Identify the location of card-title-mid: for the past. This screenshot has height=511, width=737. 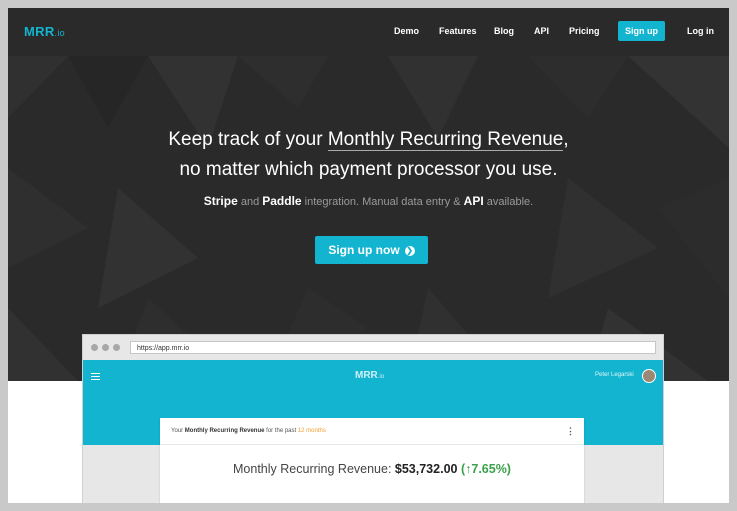
(281, 431).